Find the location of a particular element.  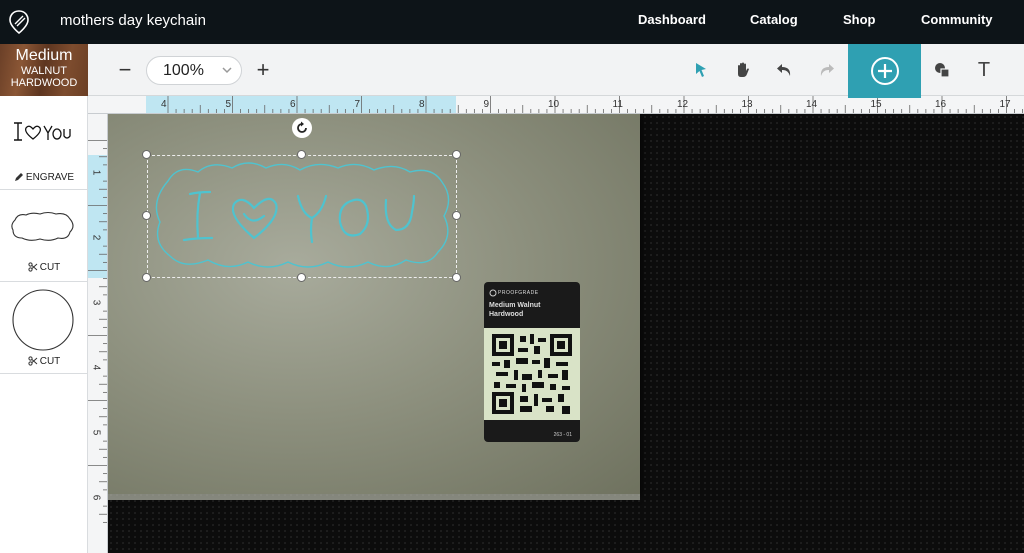

nav-catalog: Catalog is located at coordinates (774, 19).